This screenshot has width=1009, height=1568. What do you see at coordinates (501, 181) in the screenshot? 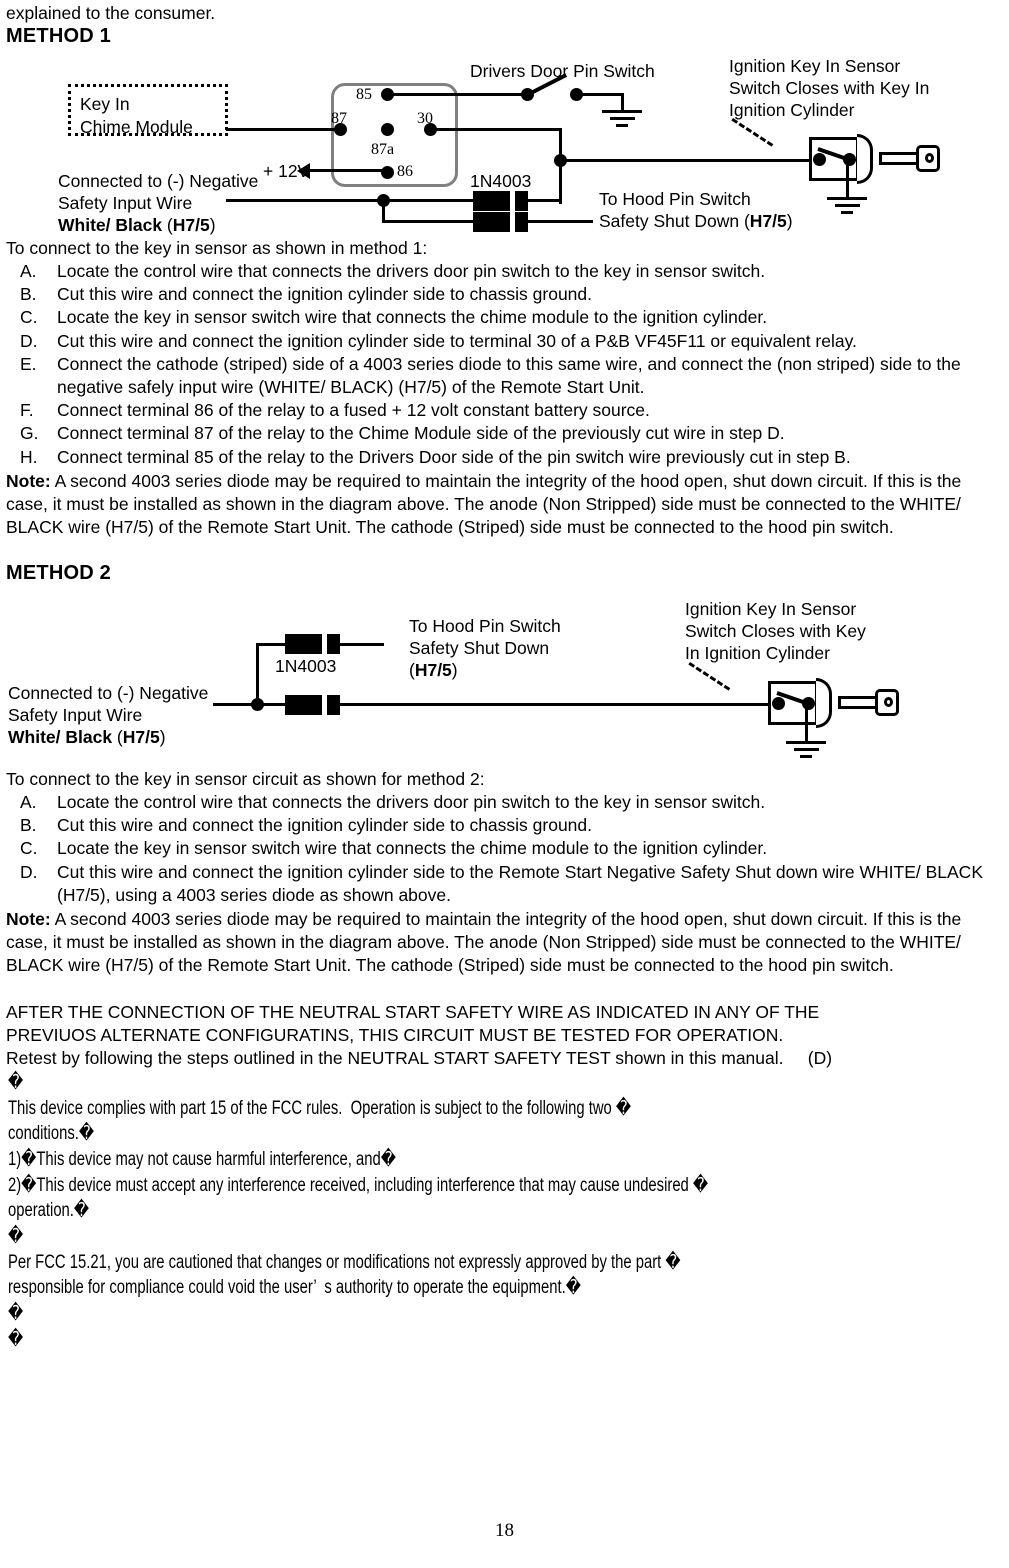
I see `diode-label-1n4003: 1N4003` at bounding box center [501, 181].